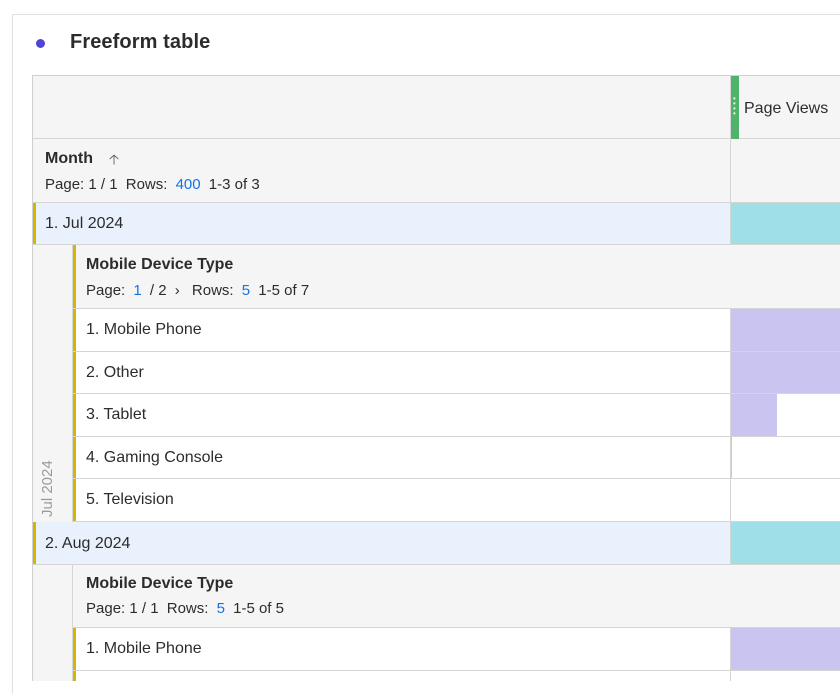 This screenshot has width=840, height=694. What do you see at coordinates (382, 223) in the screenshot?
I see `month-label-cell: 1. Jul 2024` at bounding box center [382, 223].